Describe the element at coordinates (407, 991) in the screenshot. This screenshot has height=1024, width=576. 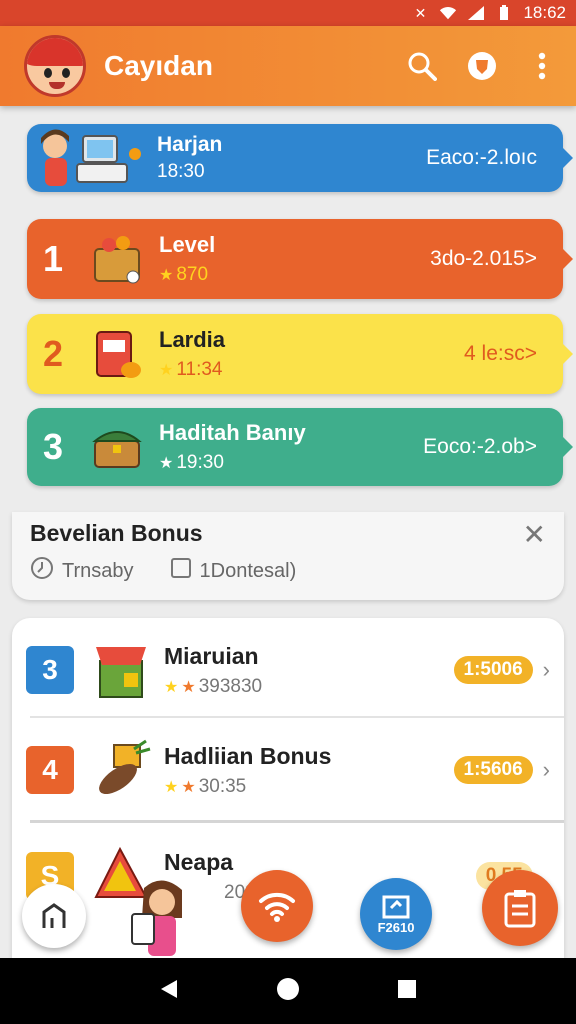
I see `recents-icon` at that location.